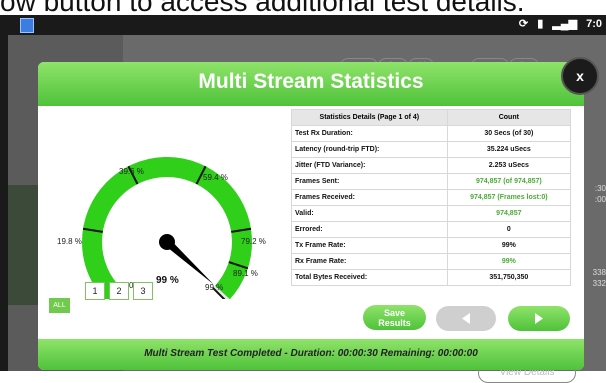  I want to click on stream-2-button: 2, so click(119, 291).